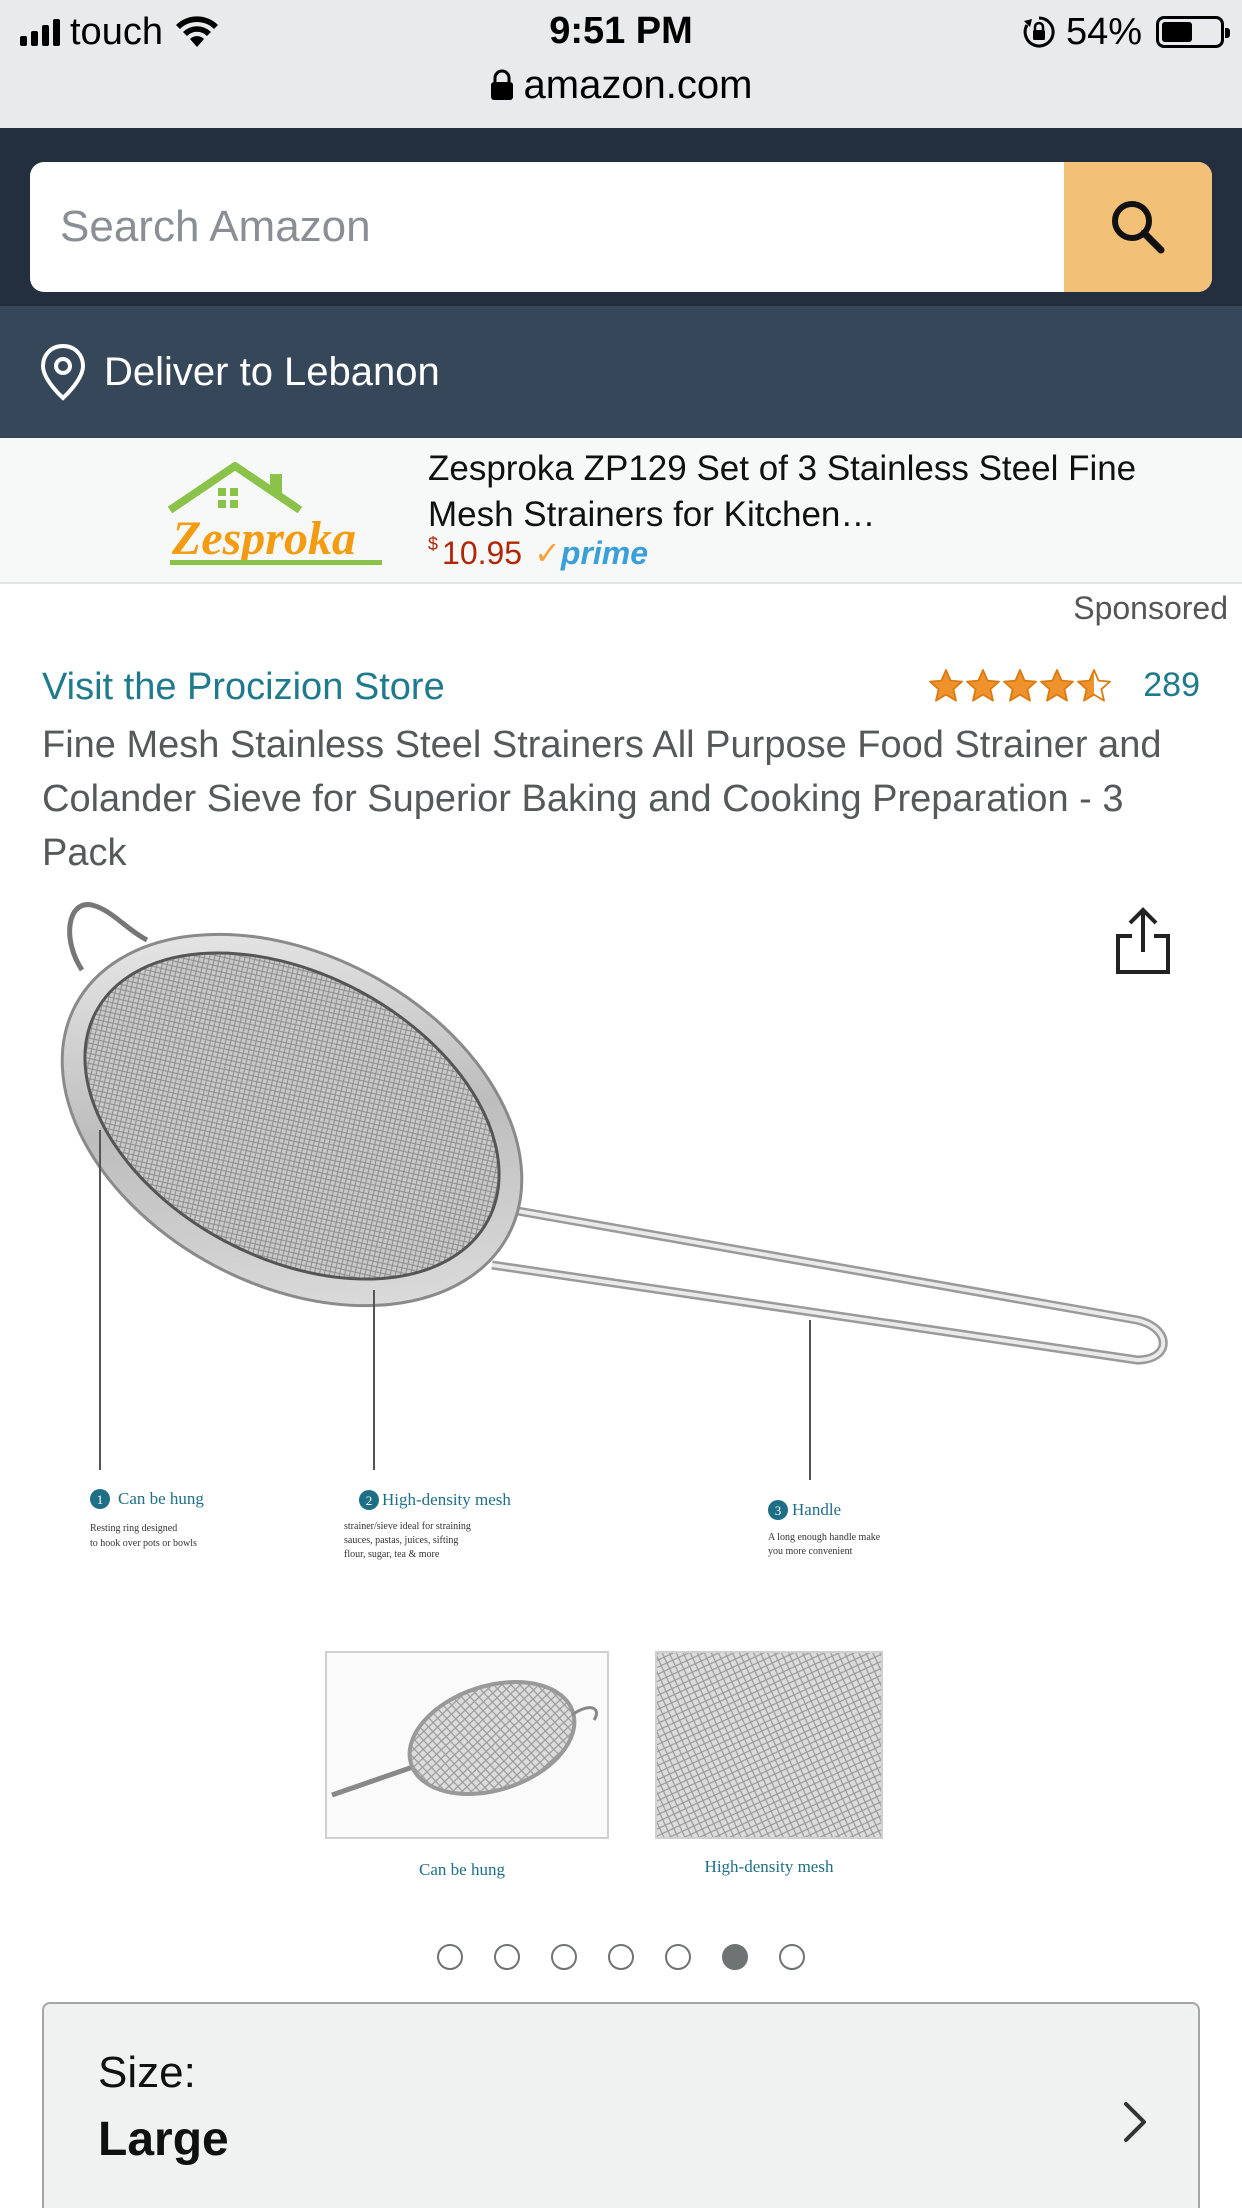  I want to click on rating-widget: 289, so click(1064, 685).